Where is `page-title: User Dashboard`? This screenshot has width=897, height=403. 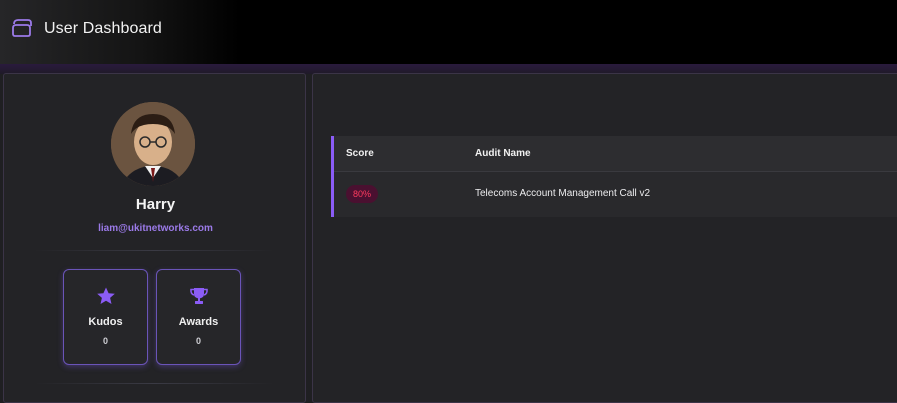 page-title: User Dashboard is located at coordinates (103, 28).